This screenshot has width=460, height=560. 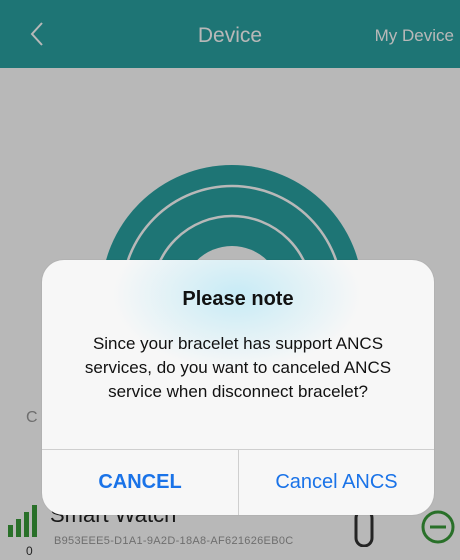 I want to click on alert-title: Please note, so click(x=238, y=299).